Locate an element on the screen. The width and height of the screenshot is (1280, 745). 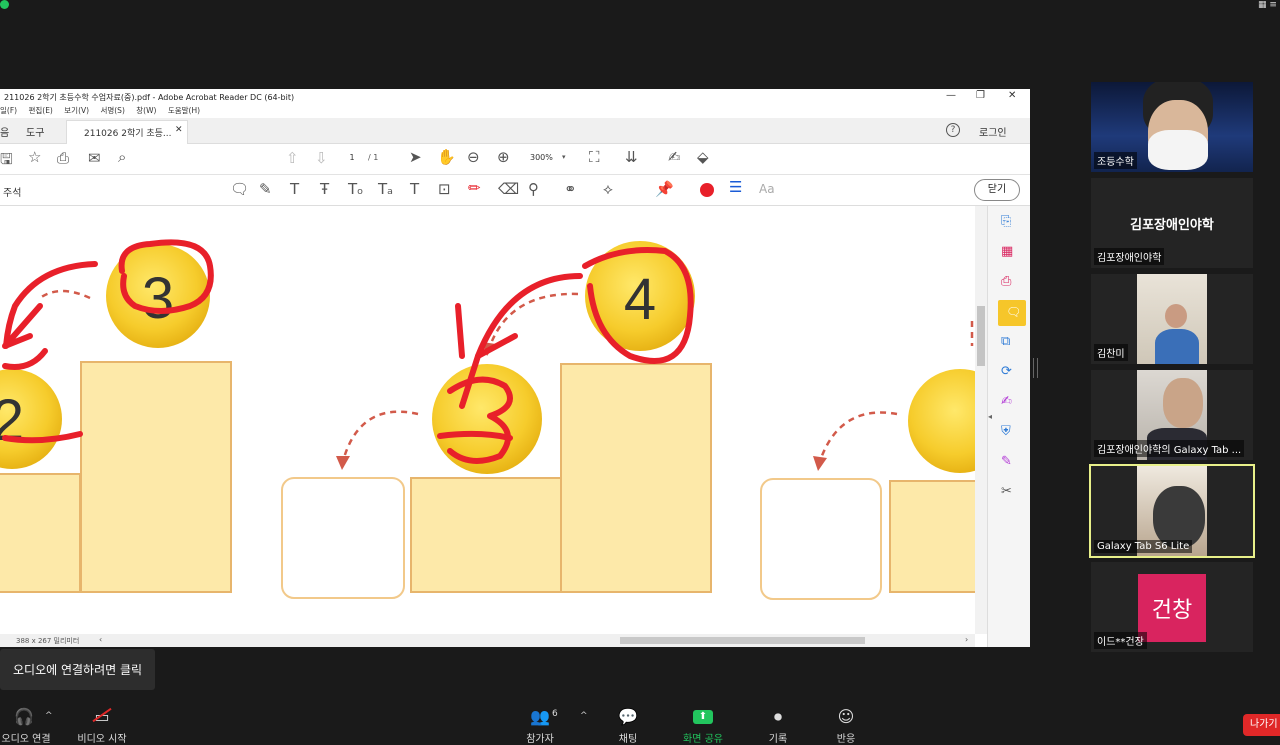
comment-icon: 🗨 is located at coordinates (1014, 312).